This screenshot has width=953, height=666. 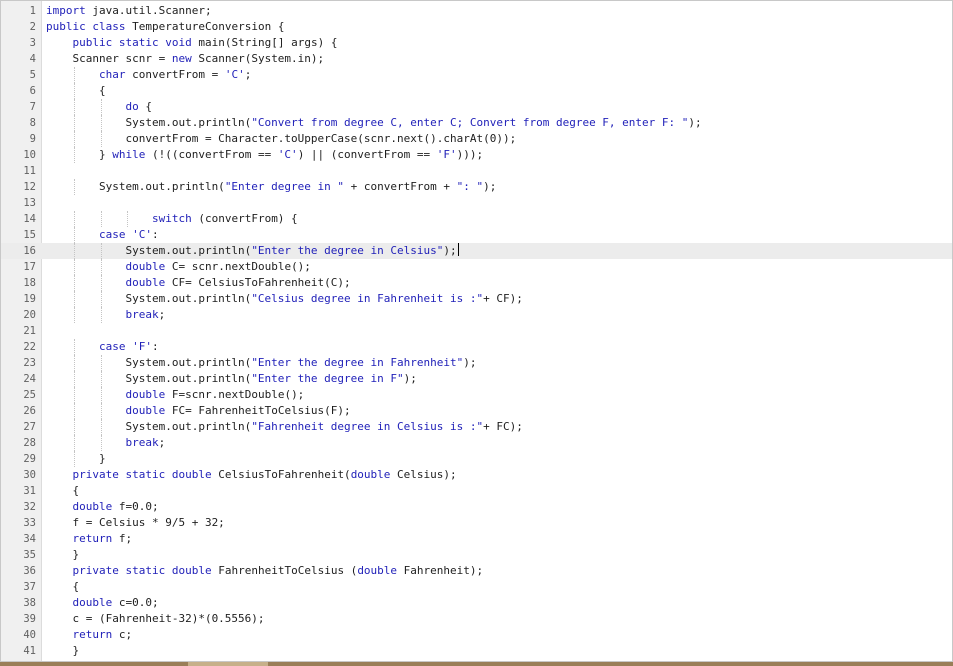 I want to click on code-text: return f;, so click(x=89, y=539).